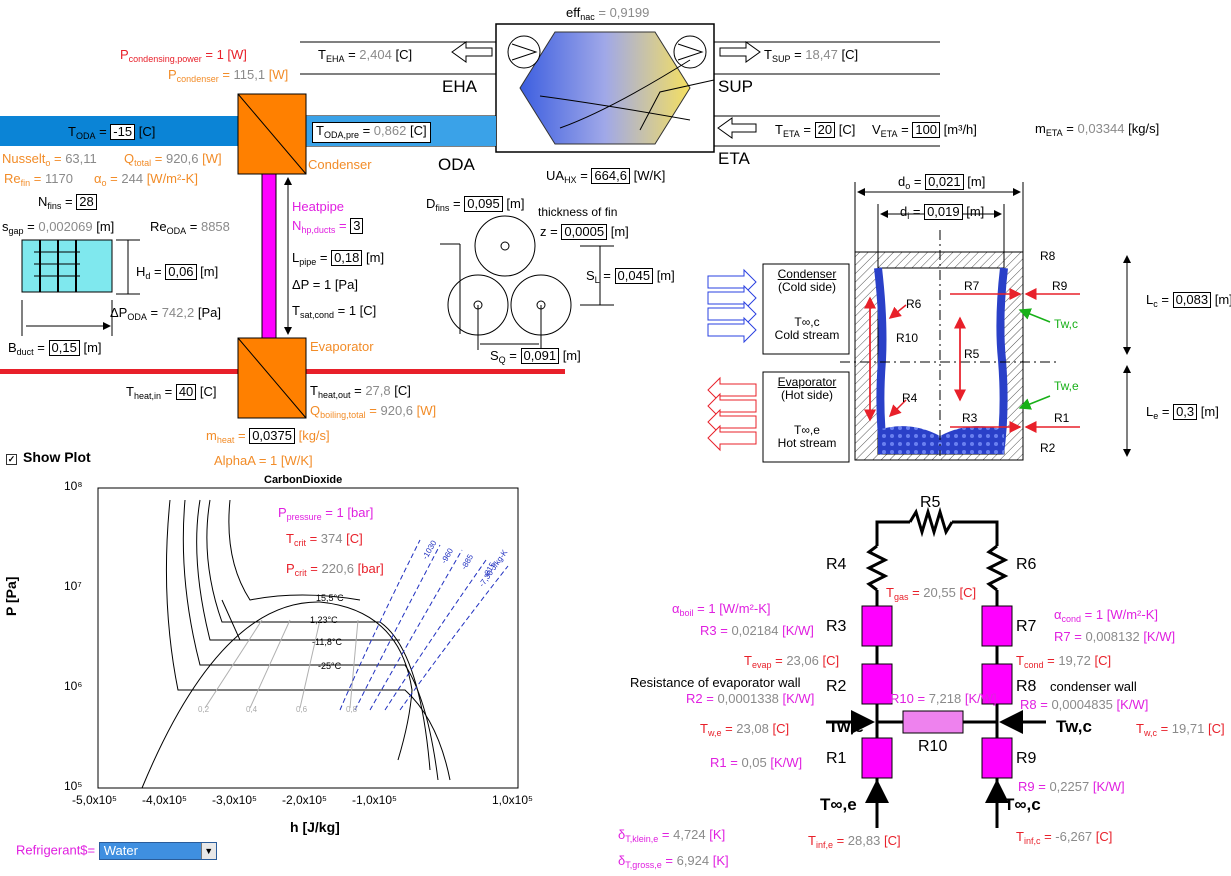  What do you see at coordinates (1064, 837) in the screenshot?
I see `t-inf-c: Tinf,c = -6,267 [C]` at bounding box center [1064, 837].